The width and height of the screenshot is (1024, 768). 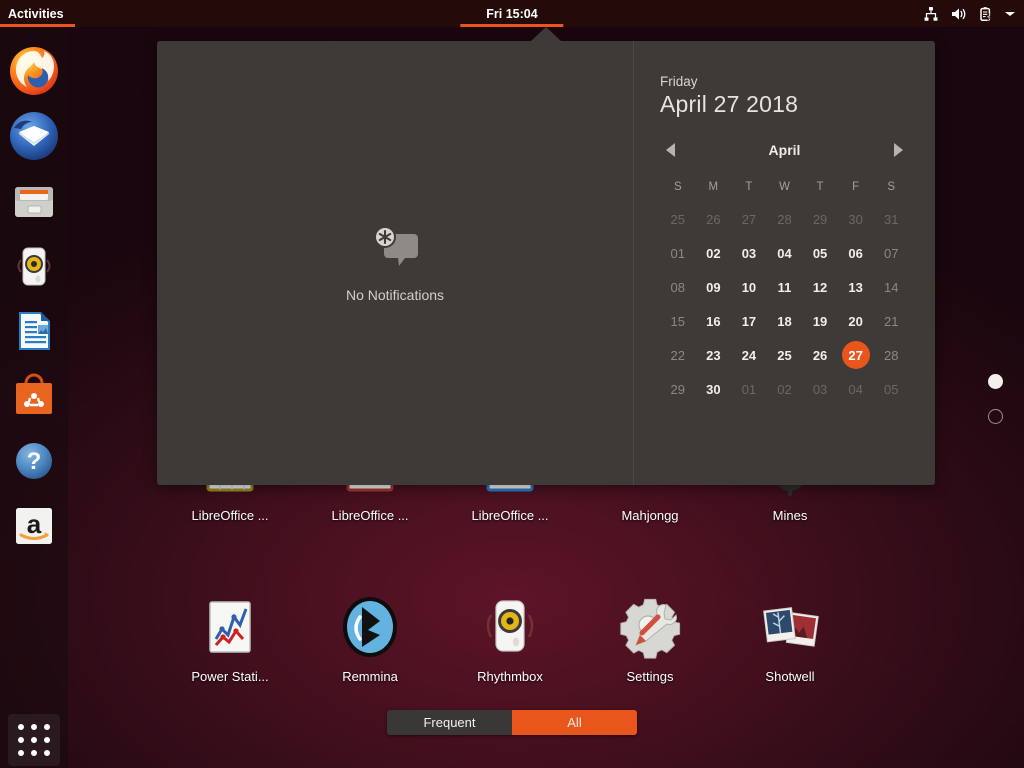 What do you see at coordinates (650, 627) in the screenshot?
I see `settings-icon` at bounding box center [650, 627].